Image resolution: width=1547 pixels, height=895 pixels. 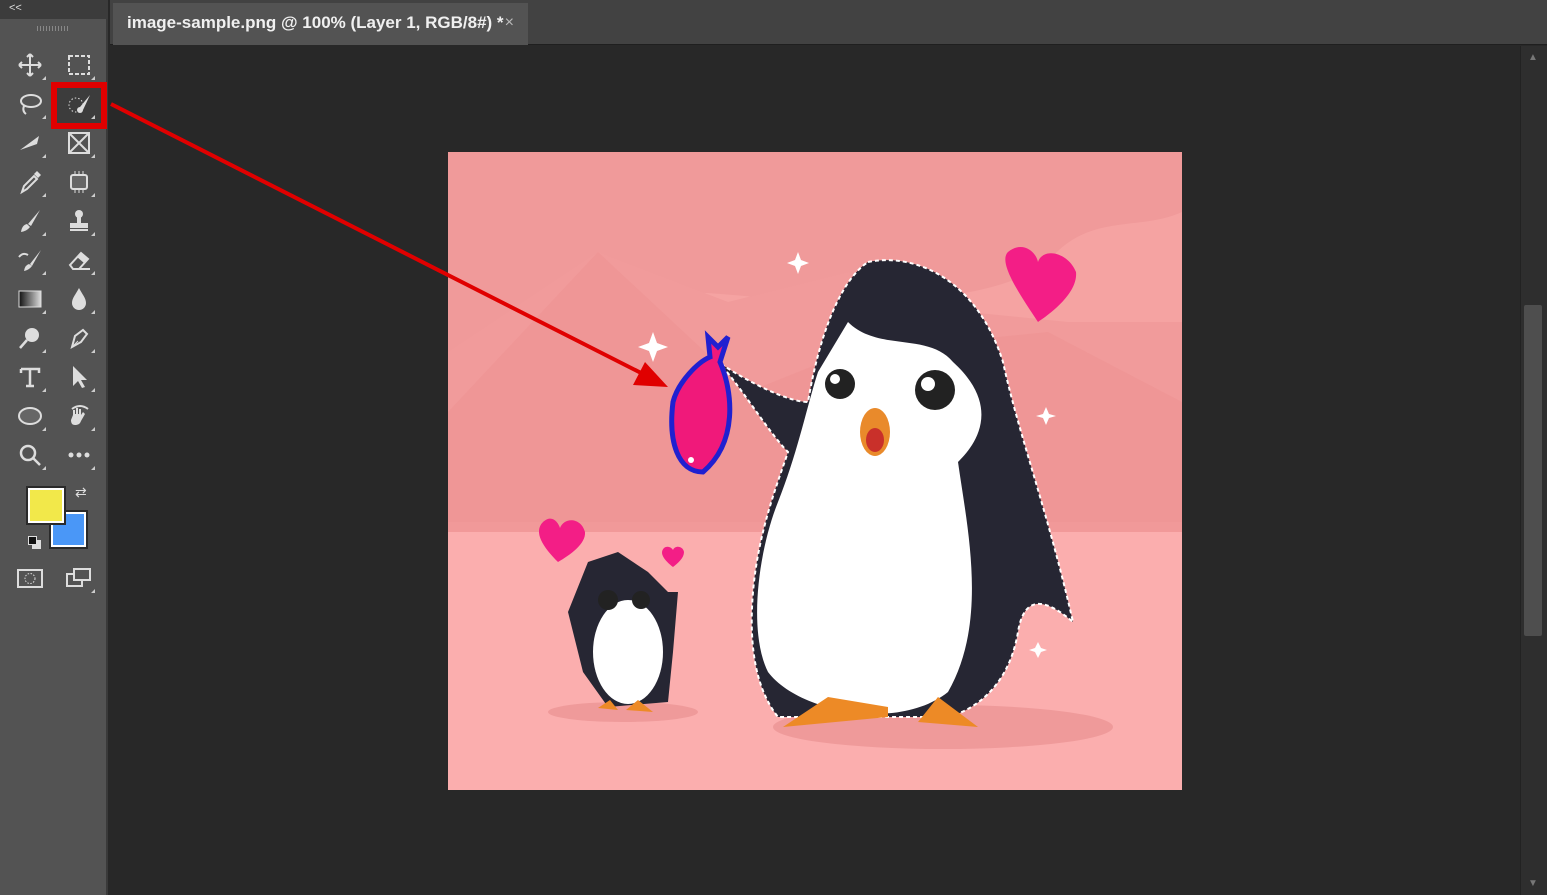 I want to click on frame-icon, so click(x=79, y=143).